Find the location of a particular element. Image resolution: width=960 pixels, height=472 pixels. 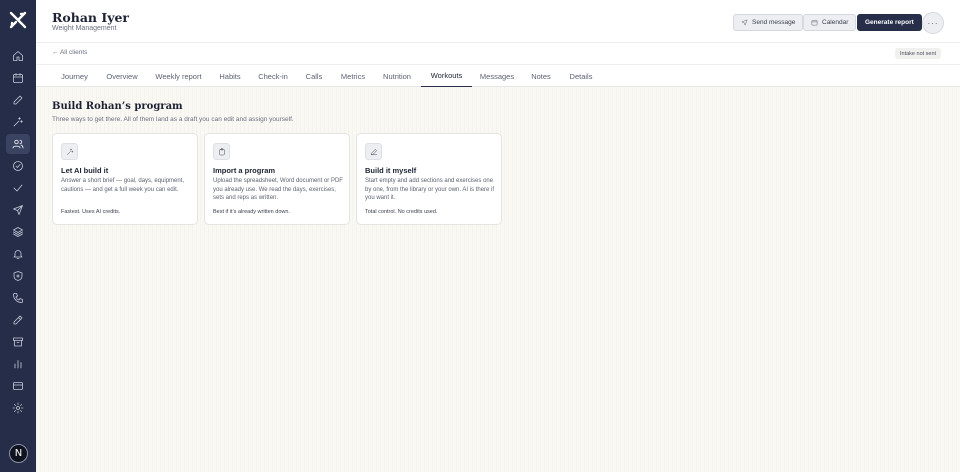

shield-icon is located at coordinates (18, 276).